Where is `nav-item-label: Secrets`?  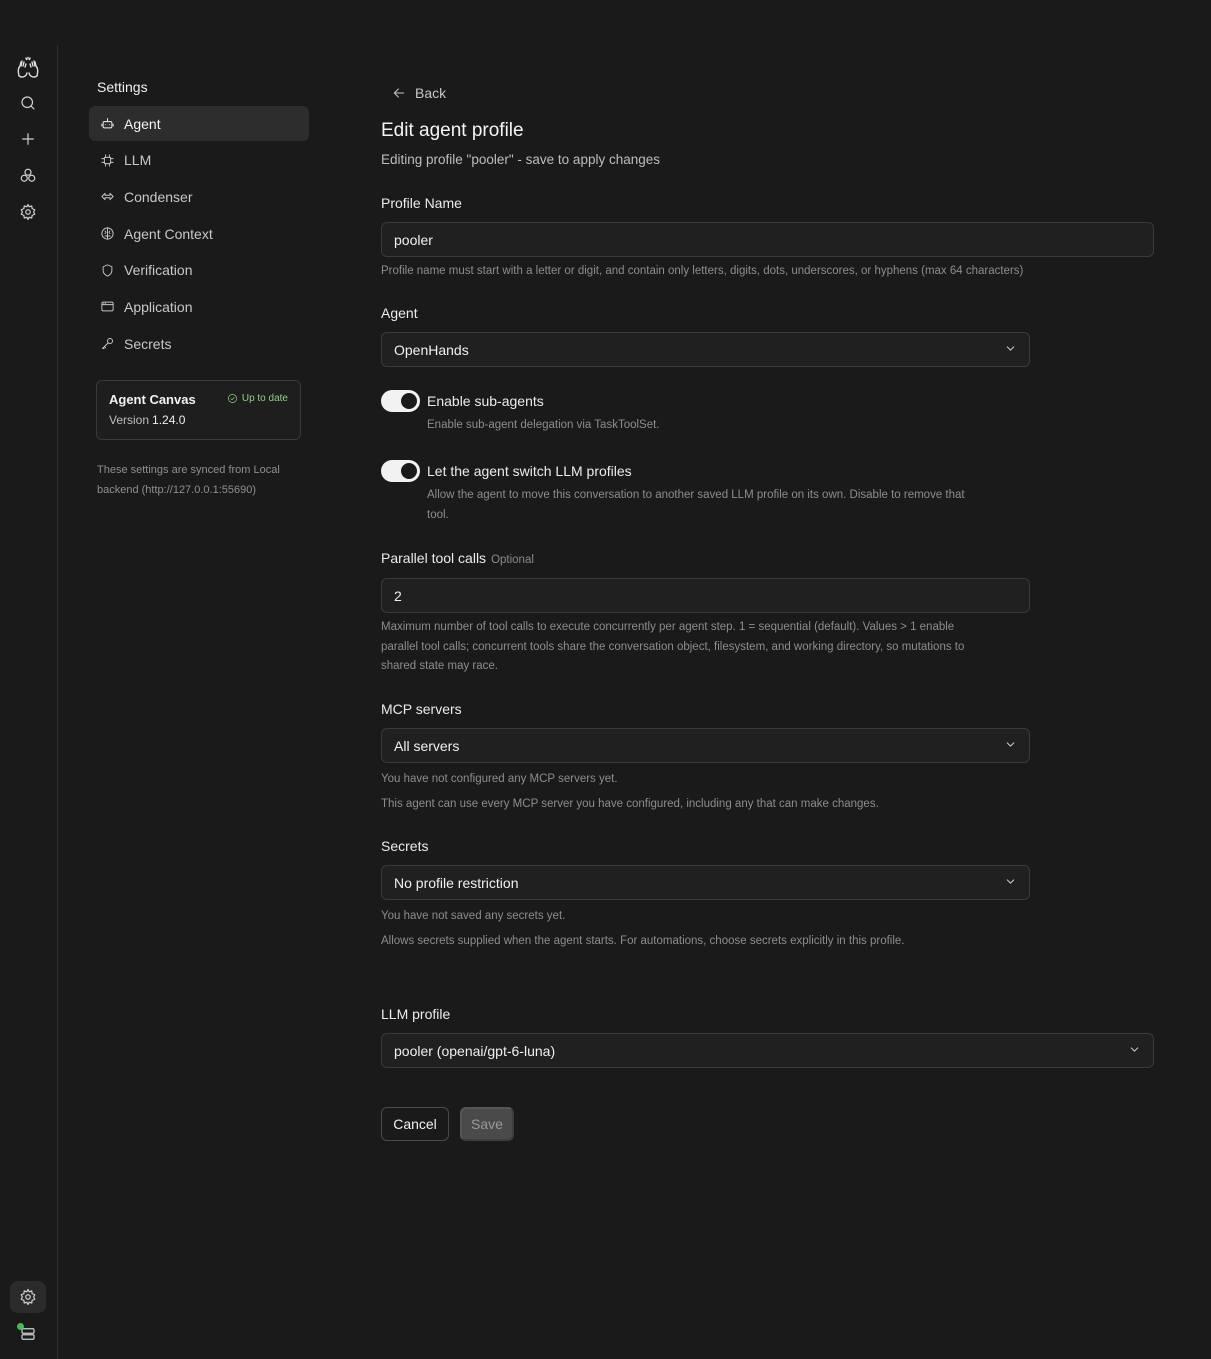 nav-item-label: Secrets is located at coordinates (148, 343).